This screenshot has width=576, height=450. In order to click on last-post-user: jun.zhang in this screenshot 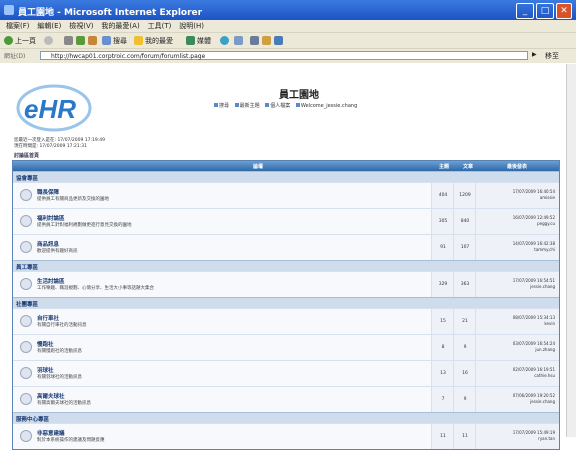, I will do `click(515, 350)`.